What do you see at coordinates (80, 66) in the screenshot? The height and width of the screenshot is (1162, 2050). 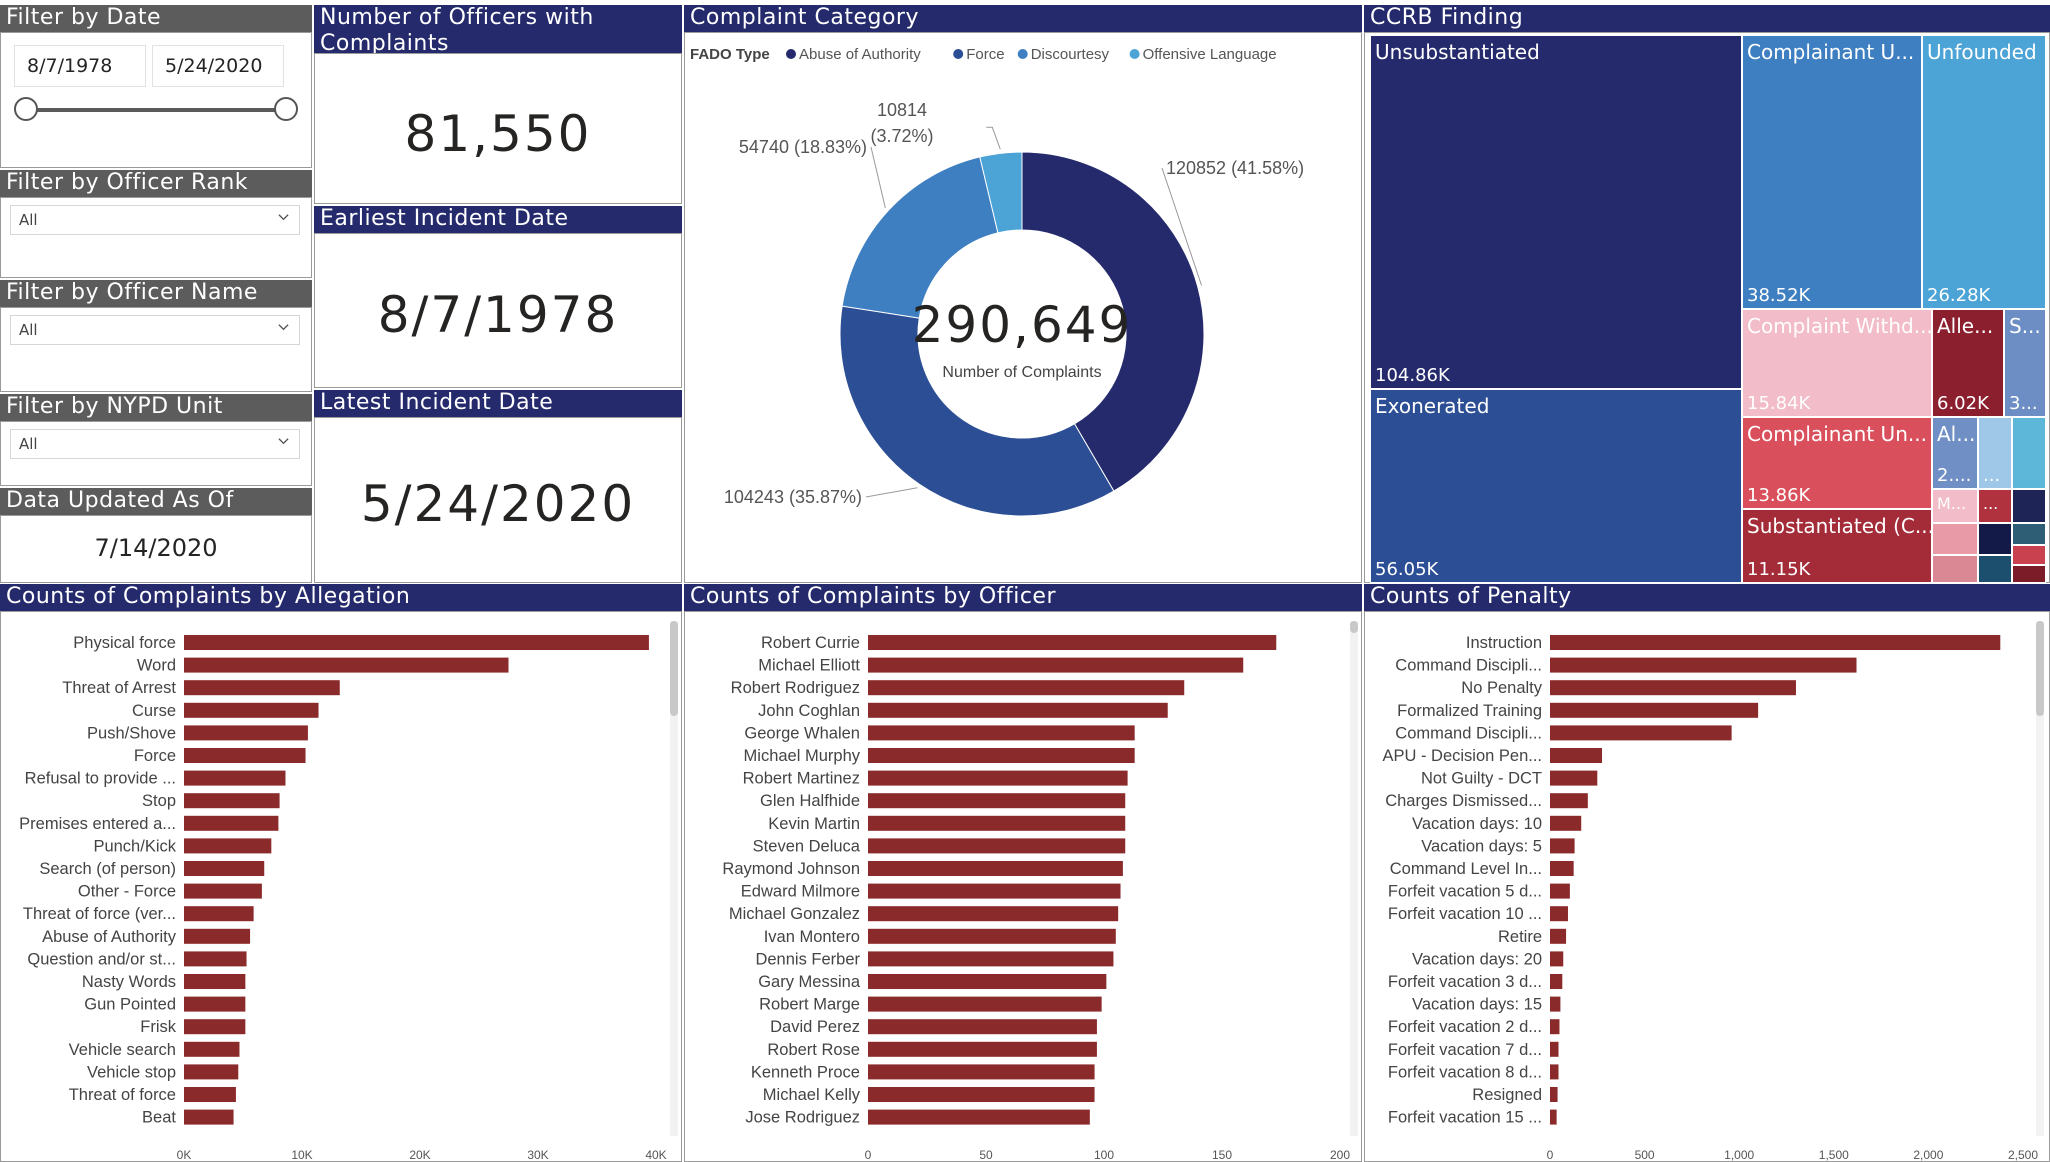 I see `start-date-input: 8/7/1978` at bounding box center [80, 66].